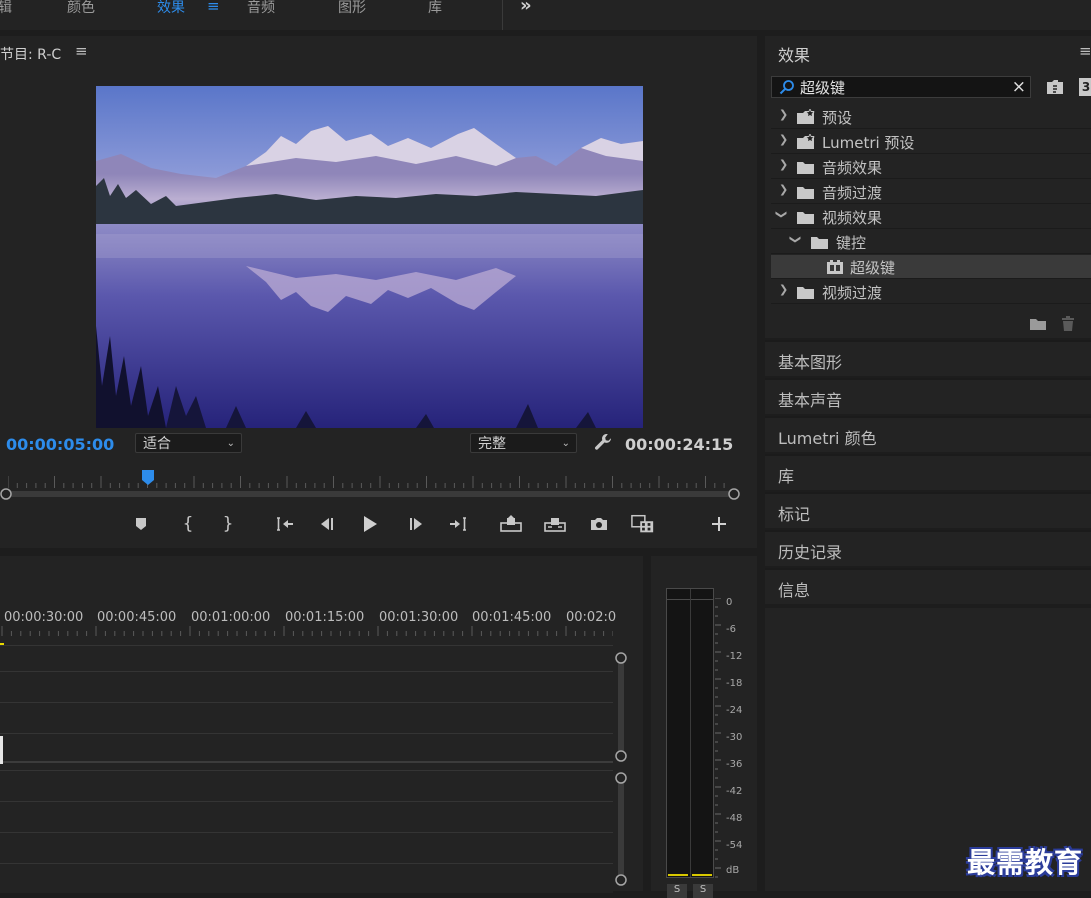 The height and width of the screenshot is (898, 1091). What do you see at coordinates (621, 707) in the screenshot?
I see `video-tracks-scrollbar` at bounding box center [621, 707].